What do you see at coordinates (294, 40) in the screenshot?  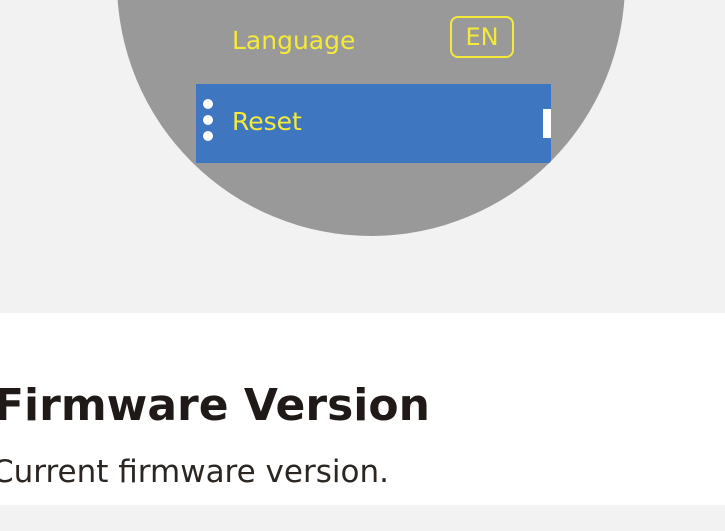 I see `language-label: Language` at bounding box center [294, 40].